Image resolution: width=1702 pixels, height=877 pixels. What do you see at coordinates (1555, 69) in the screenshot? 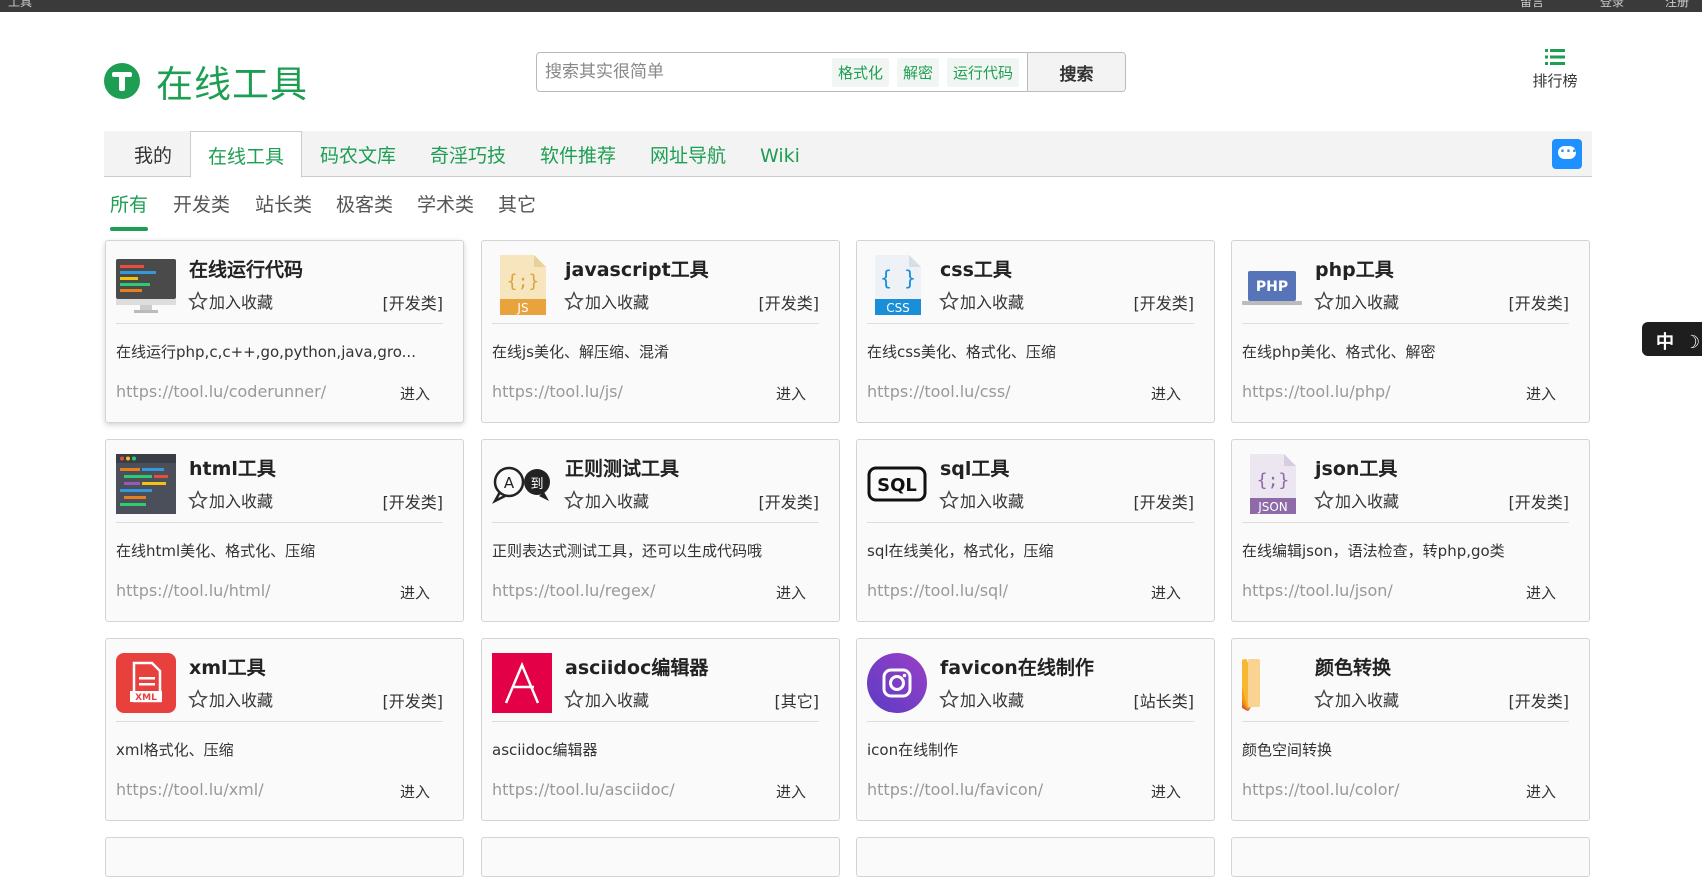
I see `ranking-link: 排行榜` at bounding box center [1555, 69].